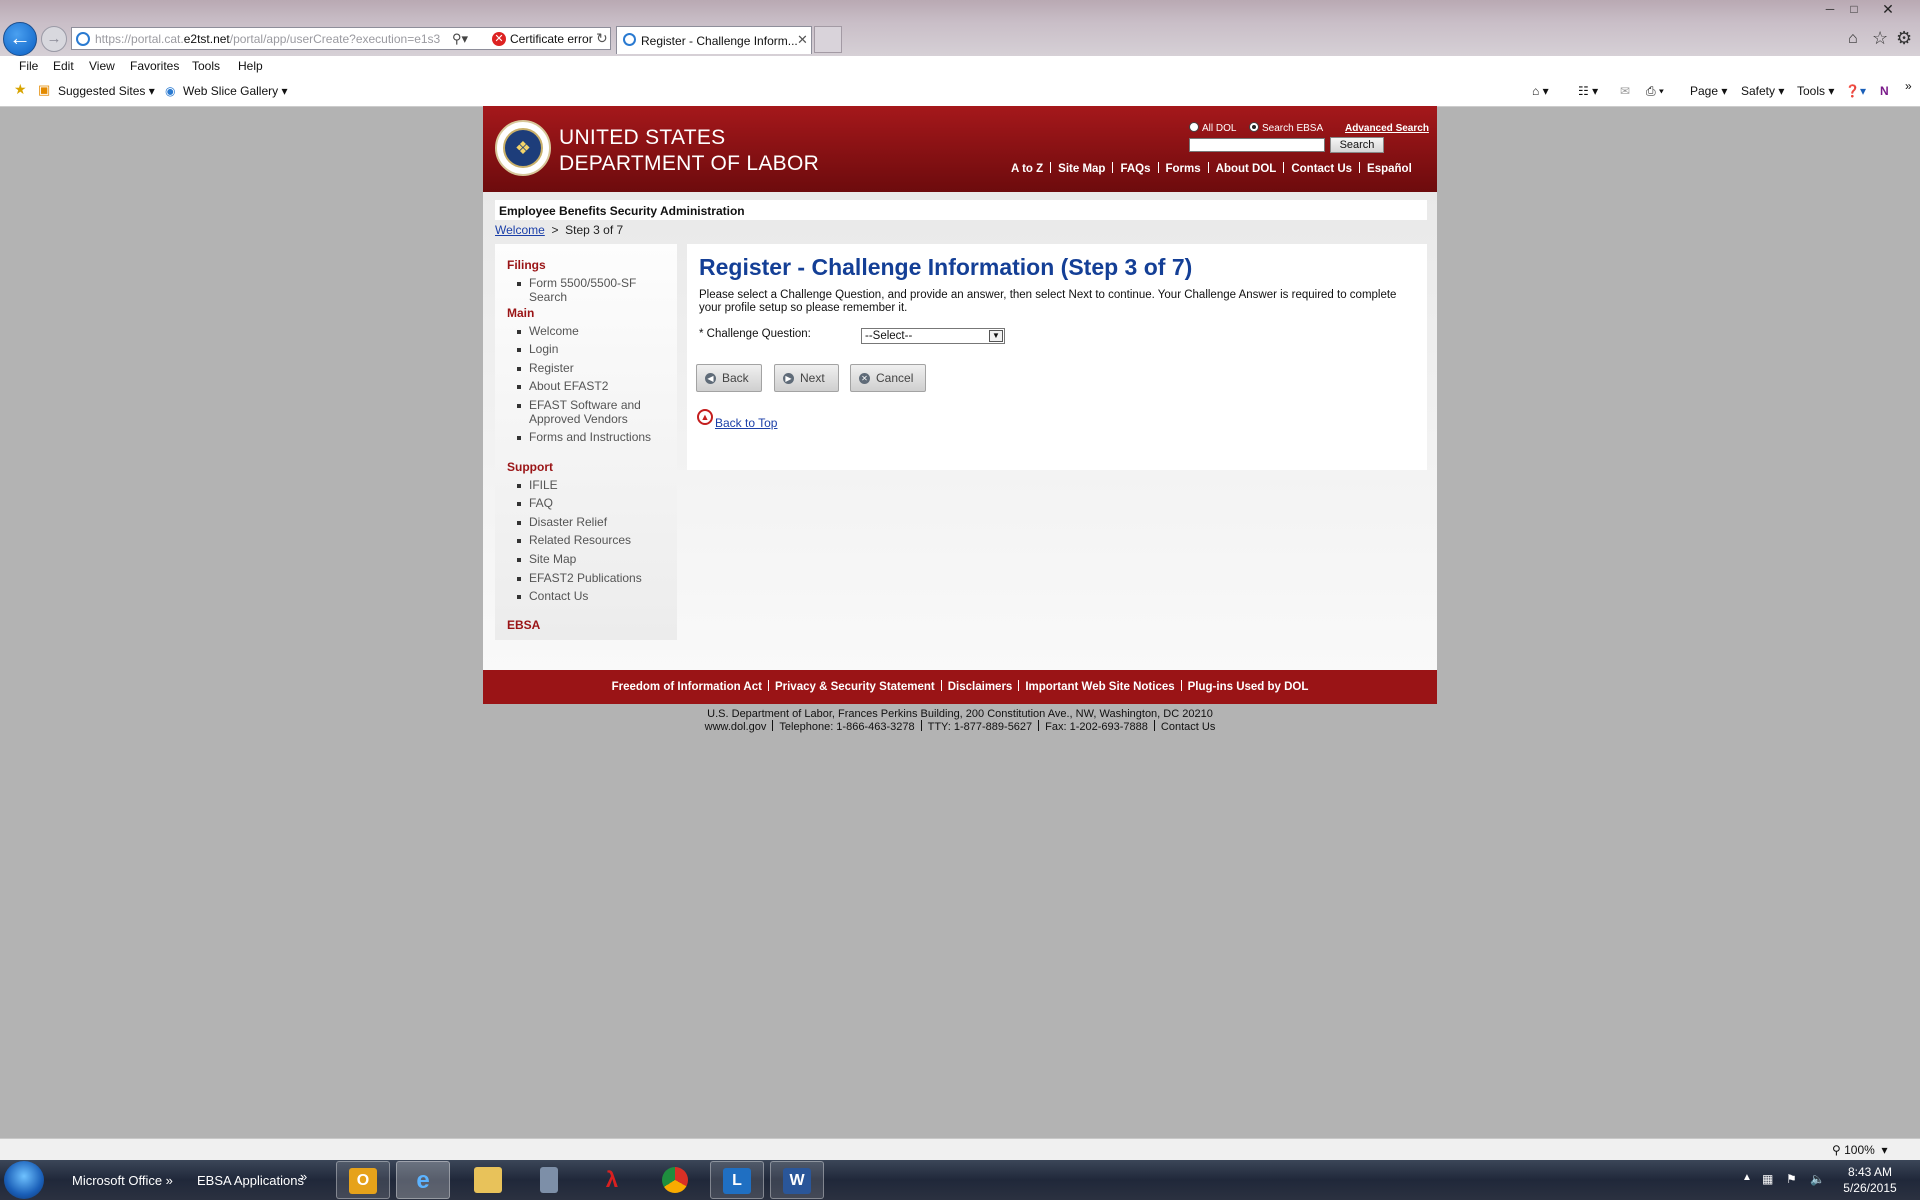  What do you see at coordinates (1888, 9) in the screenshot?
I see `window-close-button: ✕` at bounding box center [1888, 9].